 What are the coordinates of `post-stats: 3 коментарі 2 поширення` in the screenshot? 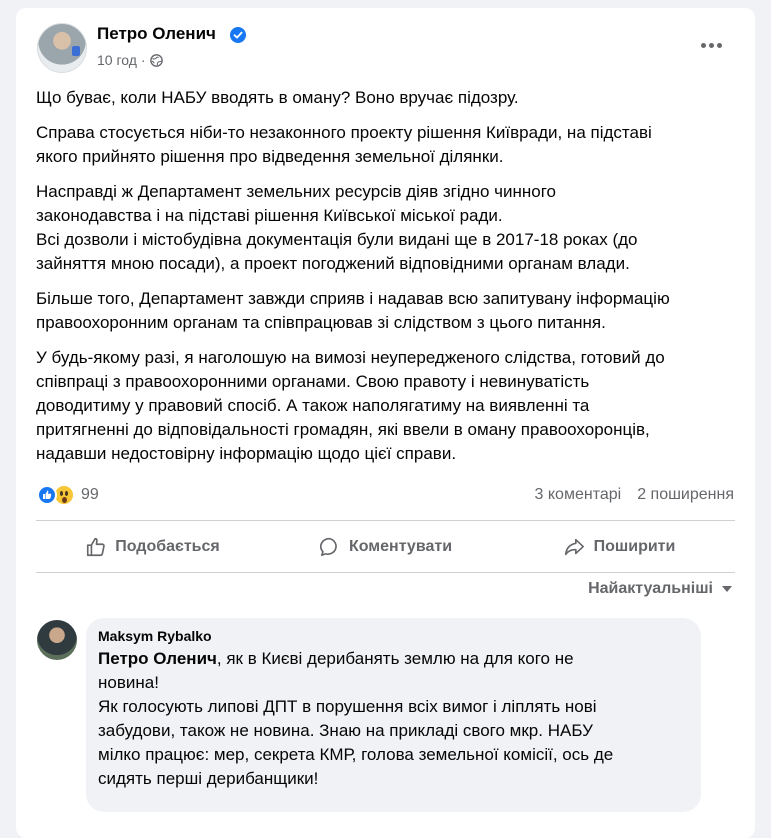 It's located at (634, 495).